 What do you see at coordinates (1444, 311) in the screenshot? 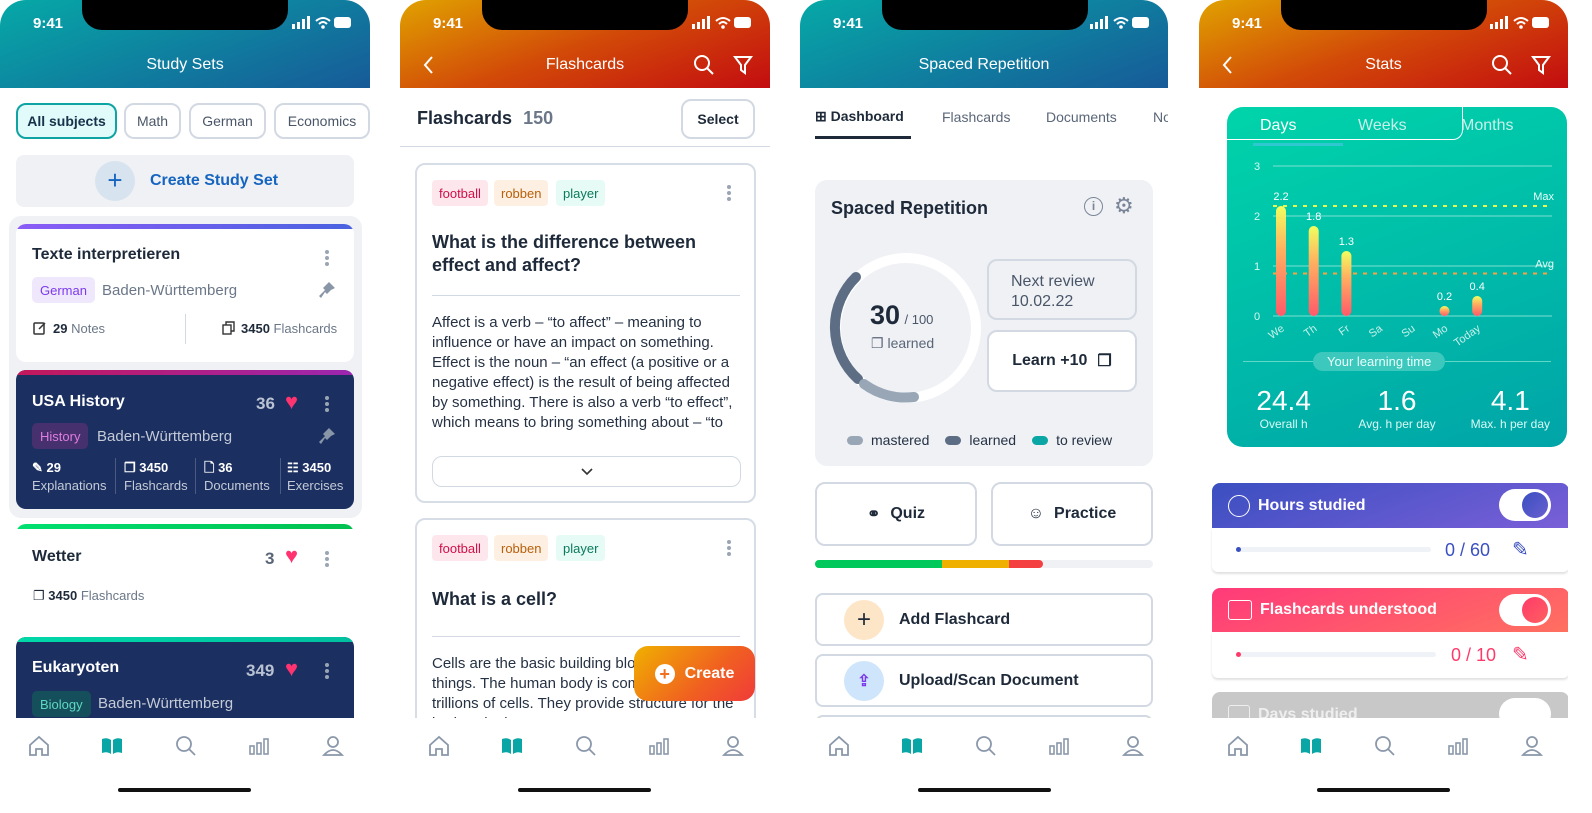
I see `bar-mo` at bounding box center [1444, 311].